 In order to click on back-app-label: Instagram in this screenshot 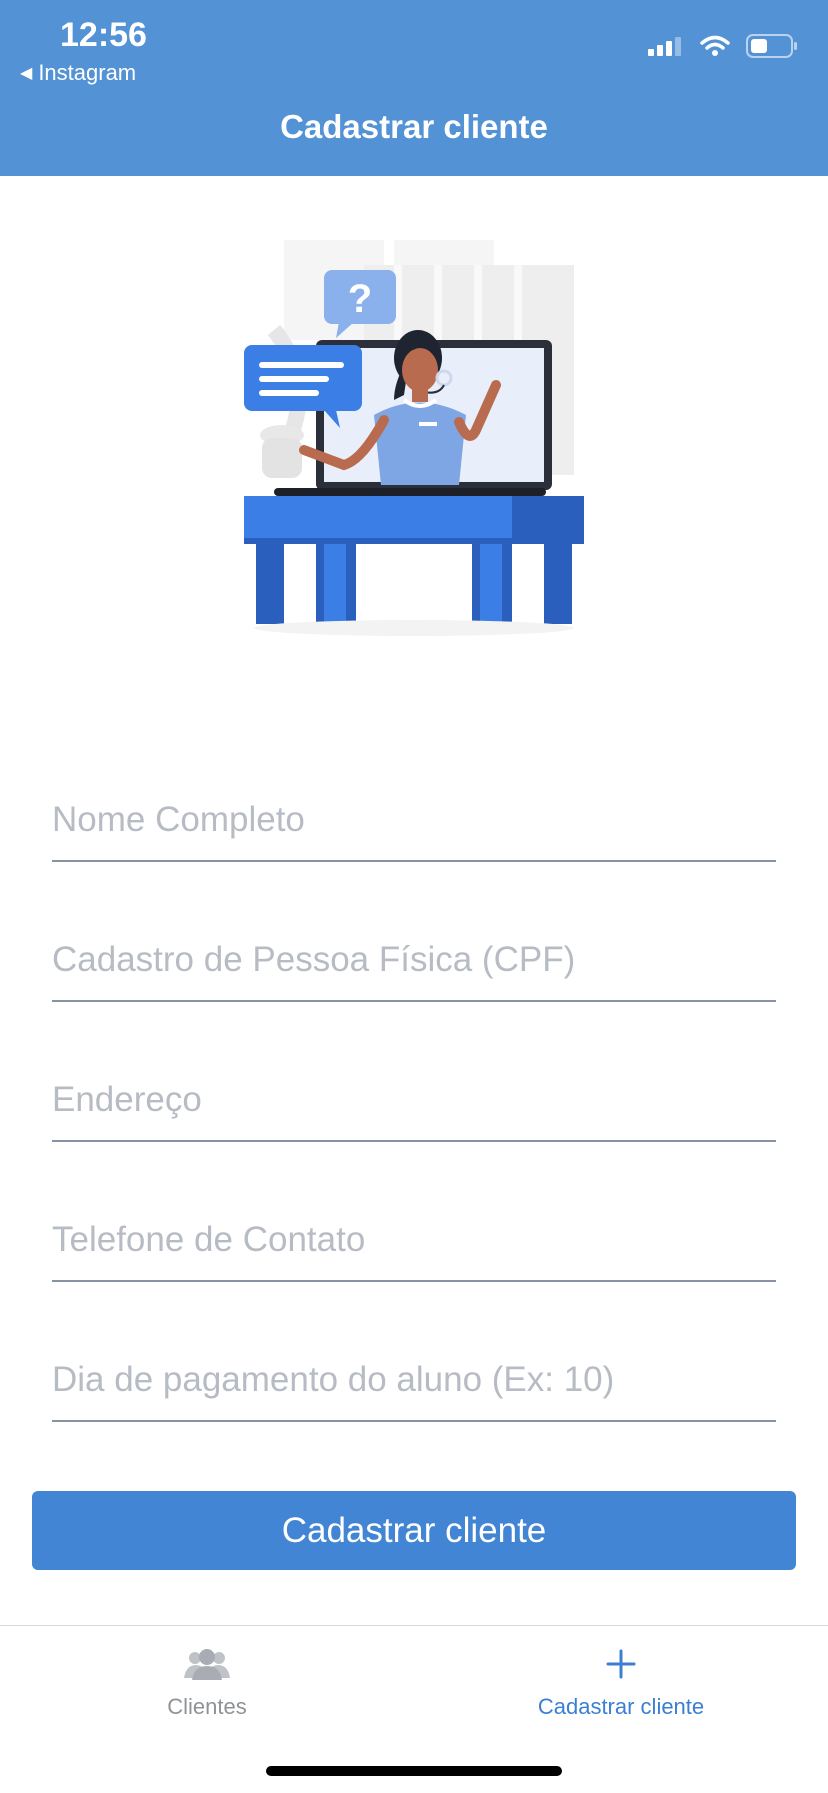, I will do `click(87, 72)`.